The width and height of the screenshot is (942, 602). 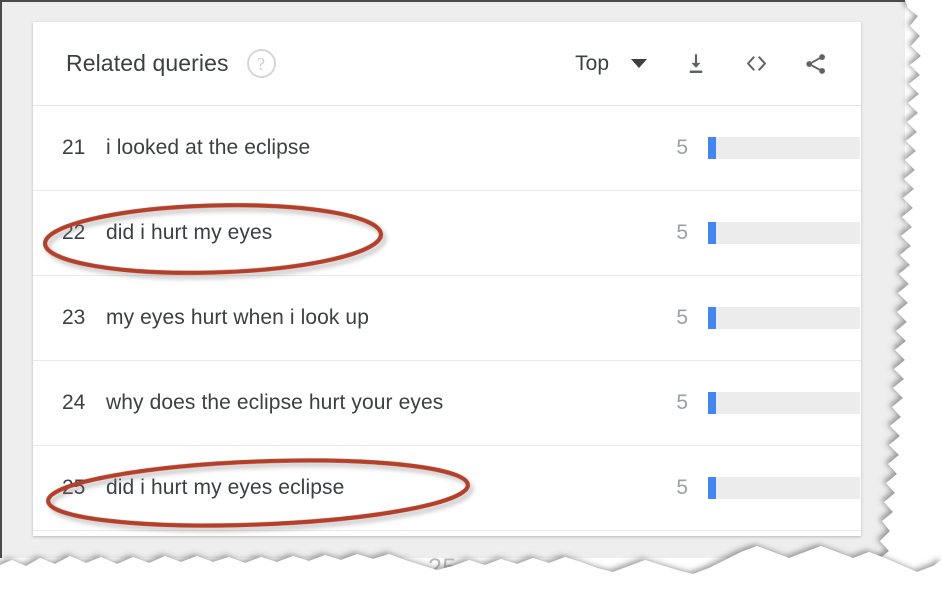 I want to click on table-row: 21 i looked at the eclipse 5, so click(x=447, y=148).